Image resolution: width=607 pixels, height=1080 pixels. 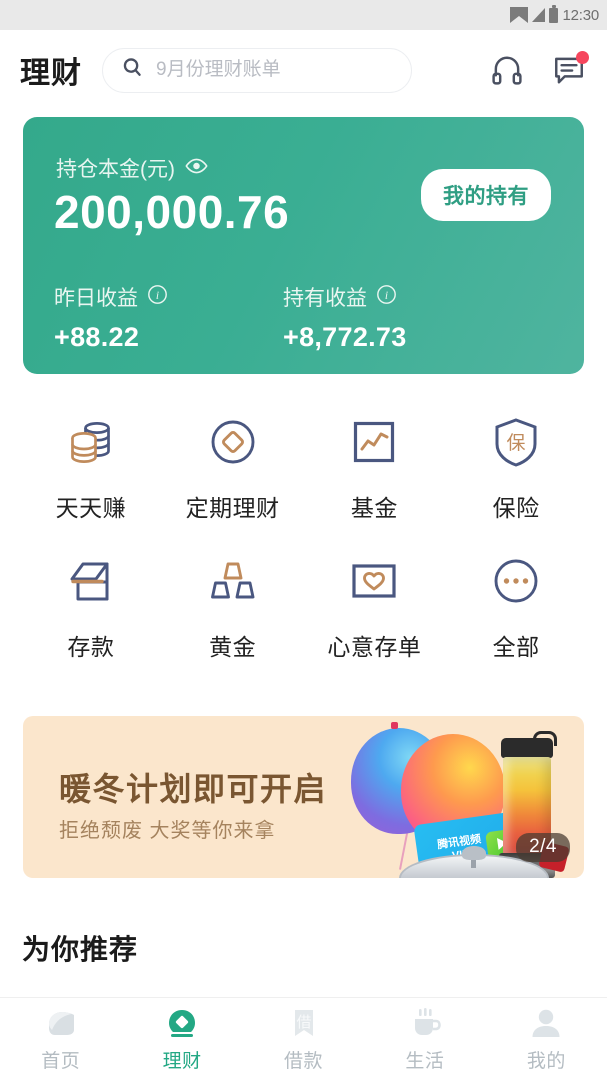 I want to click on metric-value: +88.22, so click(x=97, y=337).